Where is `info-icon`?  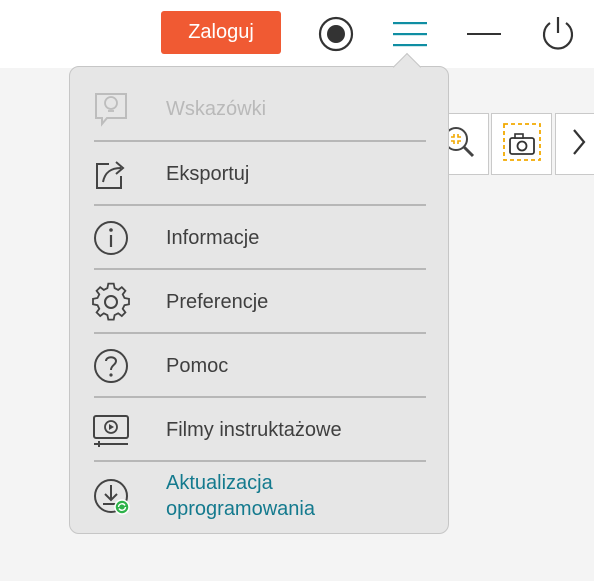 info-icon is located at coordinates (111, 238).